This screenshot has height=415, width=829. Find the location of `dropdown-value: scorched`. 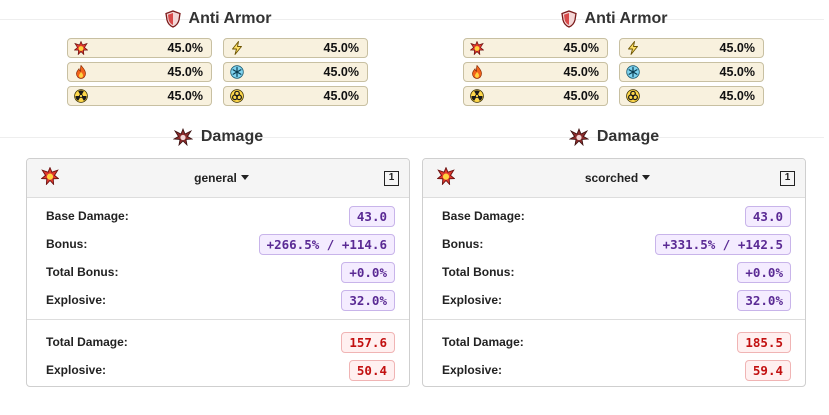

dropdown-value: scorched is located at coordinates (611, 178).